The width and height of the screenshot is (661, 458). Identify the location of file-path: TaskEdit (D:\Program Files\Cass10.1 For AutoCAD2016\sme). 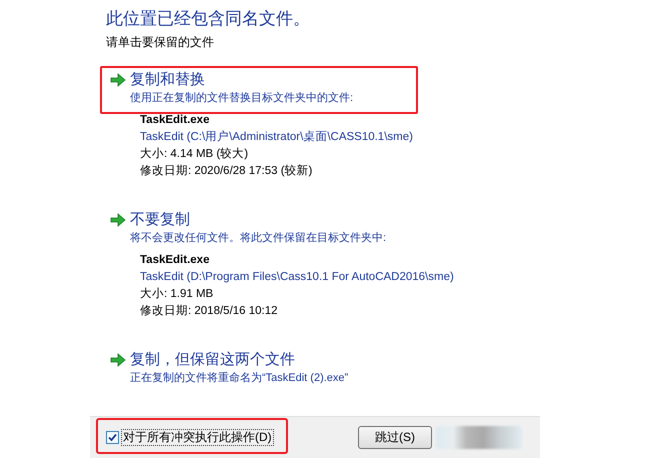
(297, 277).